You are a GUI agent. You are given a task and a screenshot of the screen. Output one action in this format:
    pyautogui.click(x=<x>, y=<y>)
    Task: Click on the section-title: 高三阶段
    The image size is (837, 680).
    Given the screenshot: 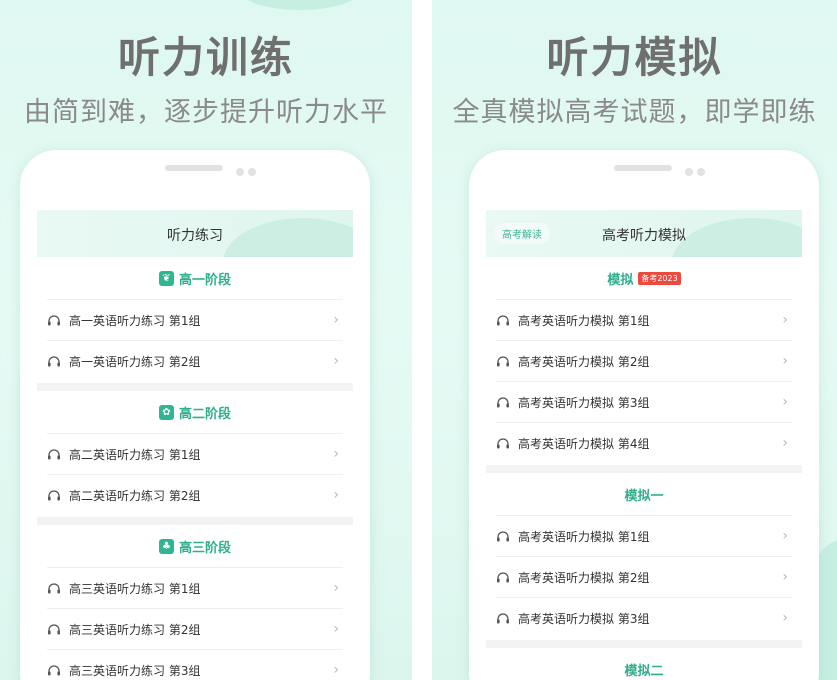 What is the action you would take?
    pyautogui.click(x=204, y=548)
    